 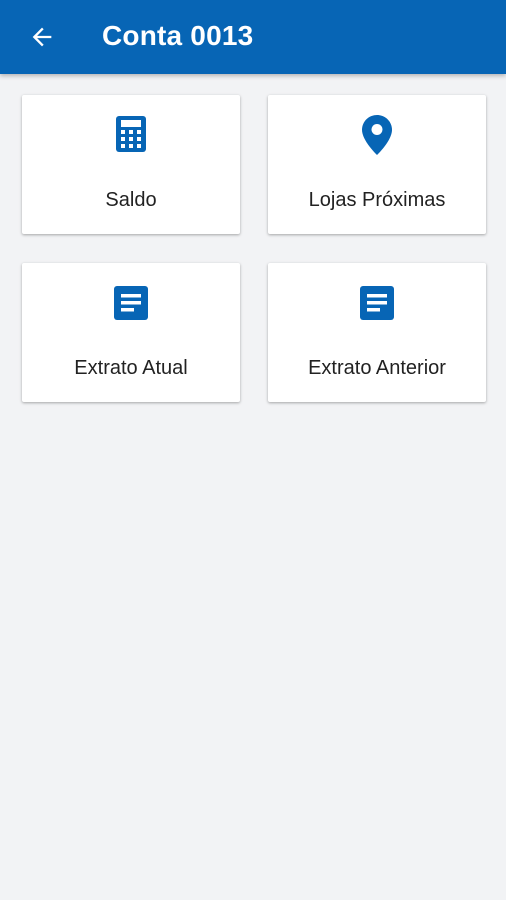 What do you see at coordinates (377, 368) in the screenshot?
I see `menu-card-label: Extrato Anterior` at bounding box center [377, 368].